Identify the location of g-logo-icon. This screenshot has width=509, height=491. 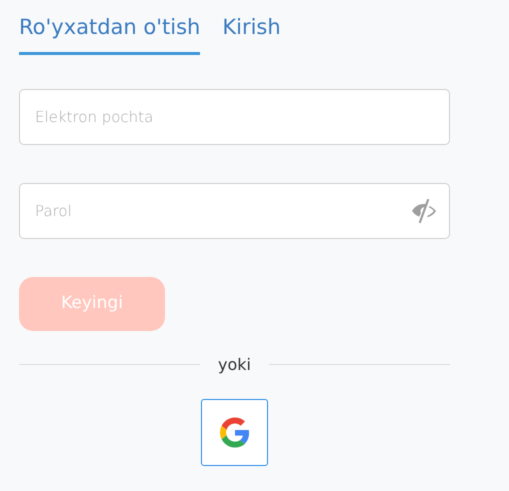
(235, 432).